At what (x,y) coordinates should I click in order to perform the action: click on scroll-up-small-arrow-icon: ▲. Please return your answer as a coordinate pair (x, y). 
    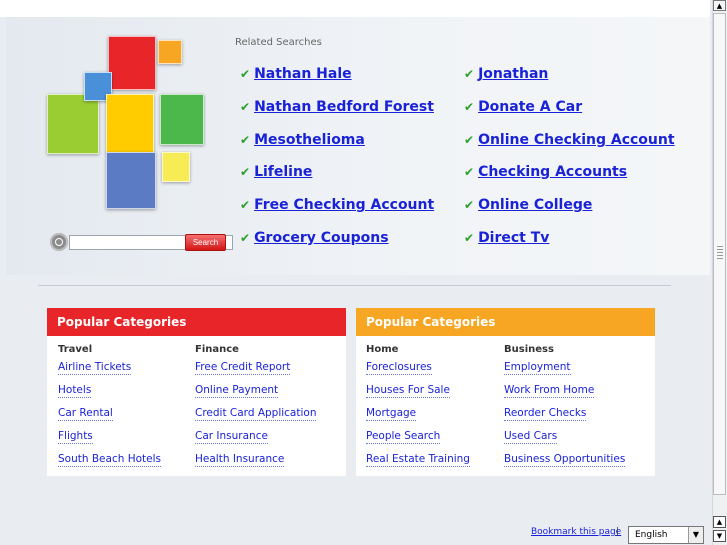
    Looking at the image, I should click on (719, 522).